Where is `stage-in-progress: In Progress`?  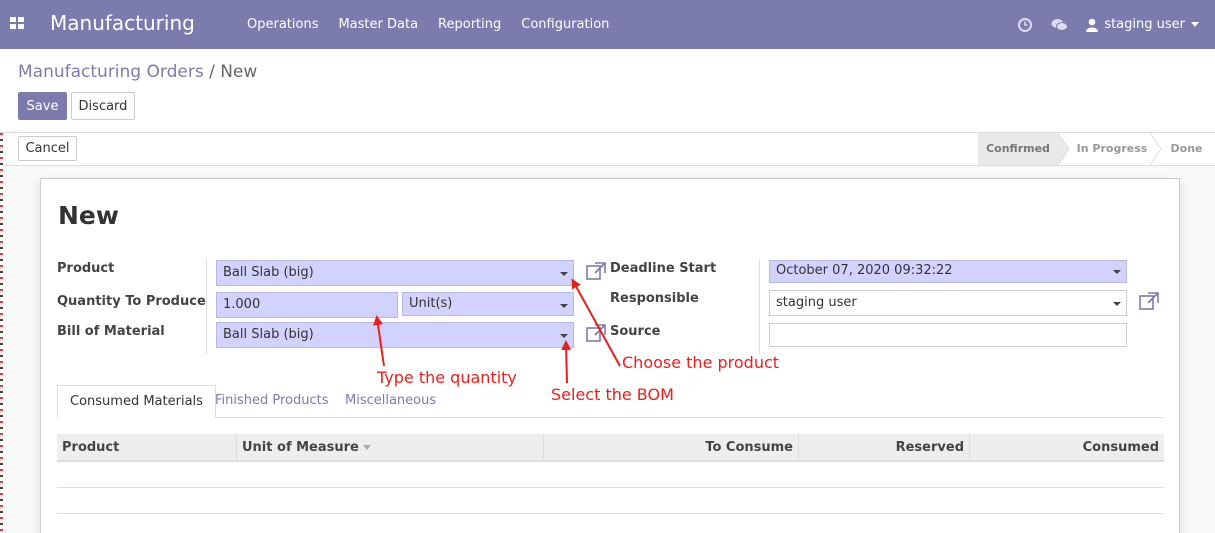 stage-in-progress: In Progress is located at coordinates (1112, 148).